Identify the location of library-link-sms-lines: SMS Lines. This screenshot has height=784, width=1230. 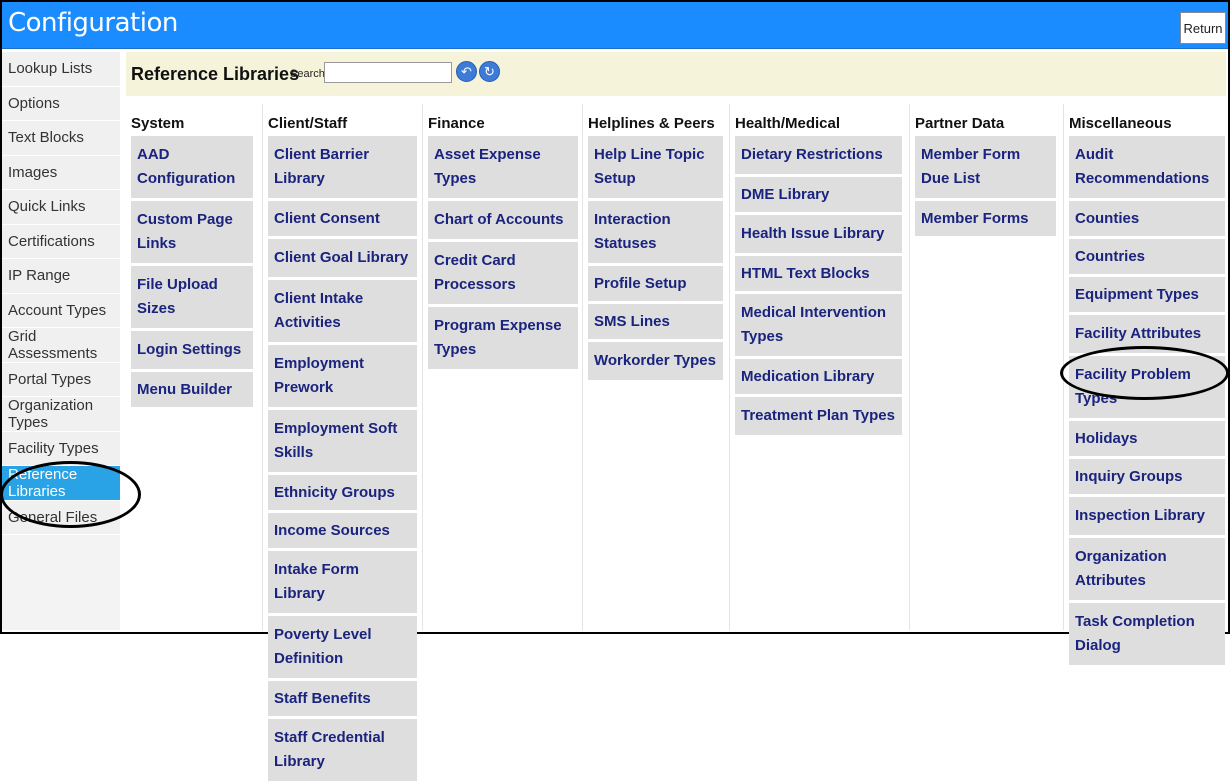
(655, 321).